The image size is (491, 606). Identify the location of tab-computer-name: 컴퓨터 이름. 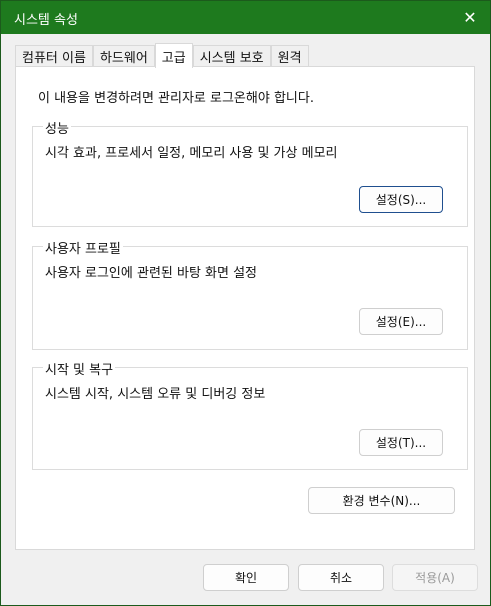
(54, 56).